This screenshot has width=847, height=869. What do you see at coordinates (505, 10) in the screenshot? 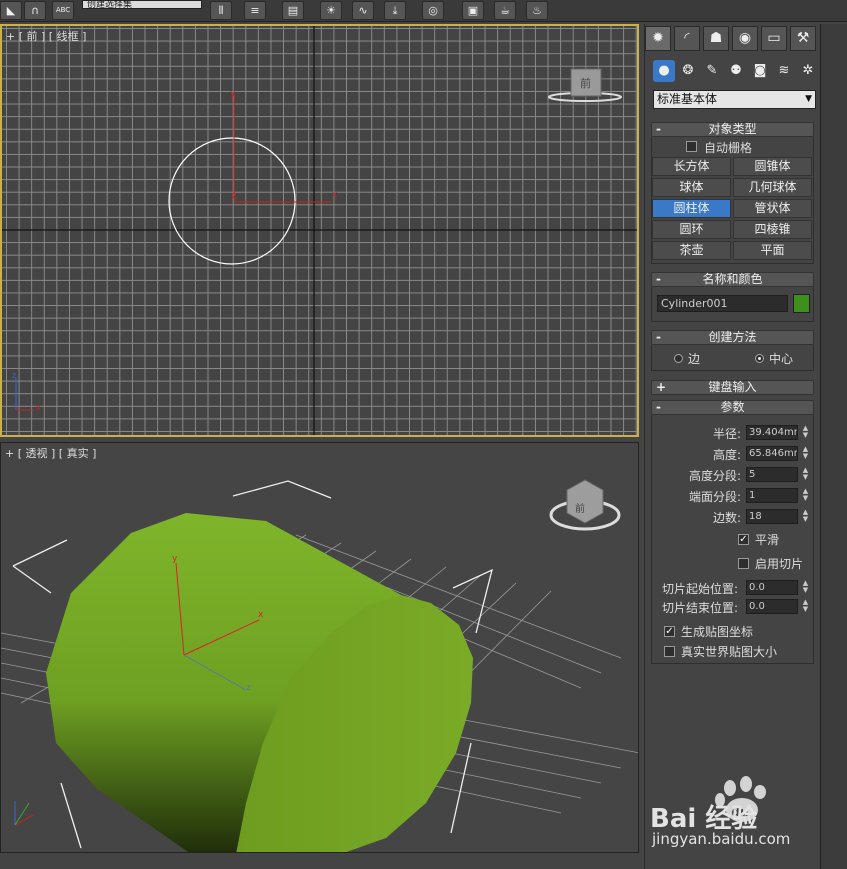
I see `rendered-frame-icon: ☕` at bounding box center [505, 10].